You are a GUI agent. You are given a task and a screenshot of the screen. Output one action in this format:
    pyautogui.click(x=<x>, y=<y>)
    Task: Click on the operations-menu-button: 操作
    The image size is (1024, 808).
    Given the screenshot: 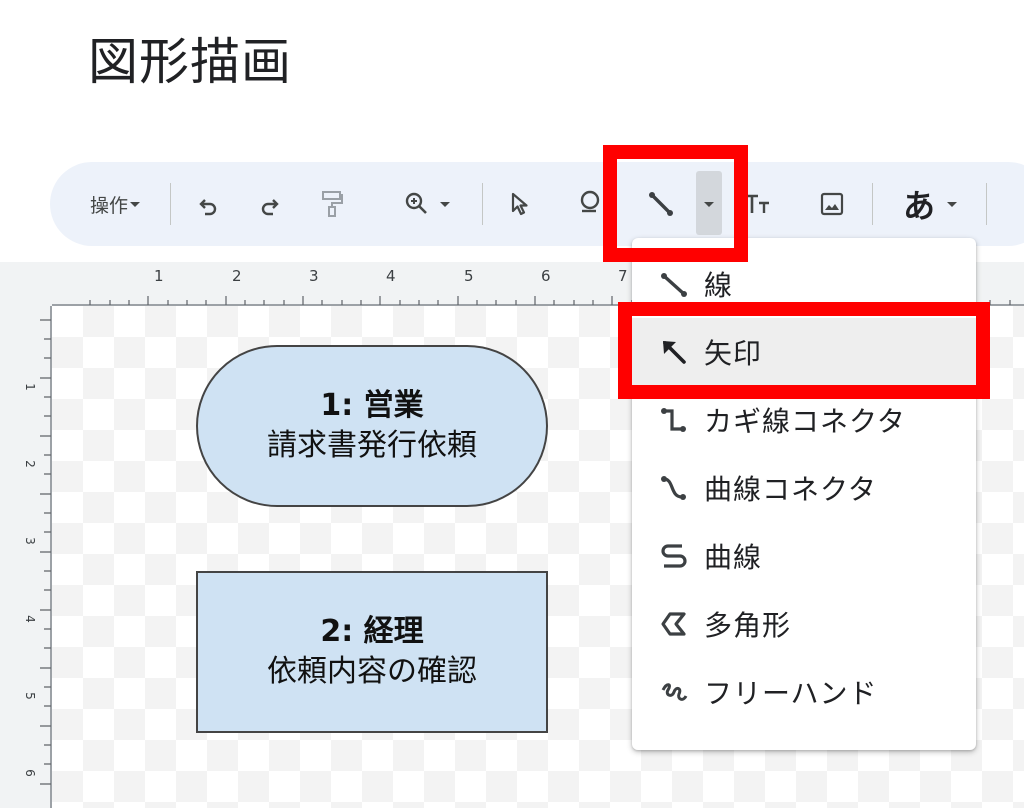 What is the action you would take?
    pyautogui.click(x=116, y=204)
    